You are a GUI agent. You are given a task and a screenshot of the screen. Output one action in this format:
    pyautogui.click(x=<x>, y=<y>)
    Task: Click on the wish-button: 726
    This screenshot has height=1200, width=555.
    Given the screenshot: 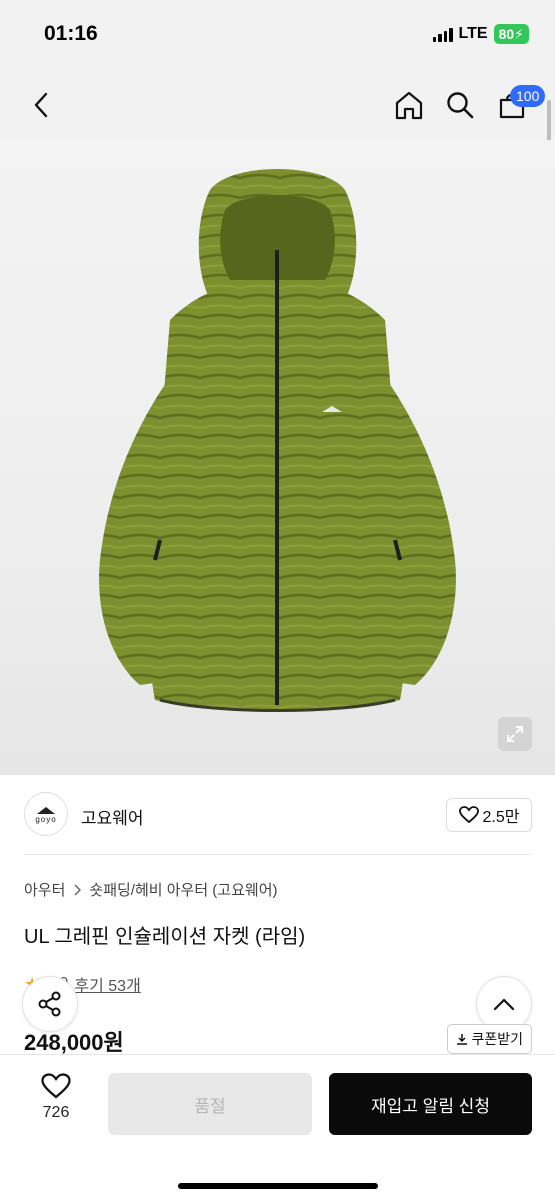 What is the action you would take?
    pyautogui.click(x=56, y=1097)
    